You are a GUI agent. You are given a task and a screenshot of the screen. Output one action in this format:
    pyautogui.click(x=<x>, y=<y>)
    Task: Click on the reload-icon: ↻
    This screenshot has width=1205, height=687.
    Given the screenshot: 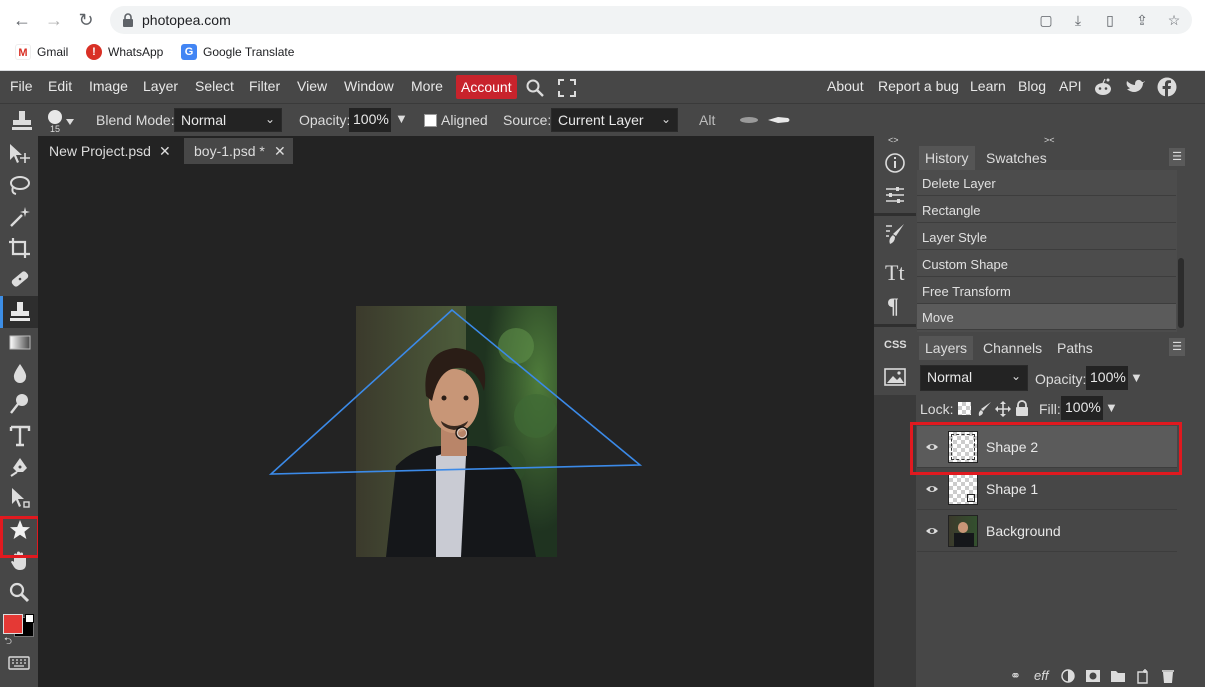 What is the action you would take?
    pyautogui.click(x=86, y=20)
    